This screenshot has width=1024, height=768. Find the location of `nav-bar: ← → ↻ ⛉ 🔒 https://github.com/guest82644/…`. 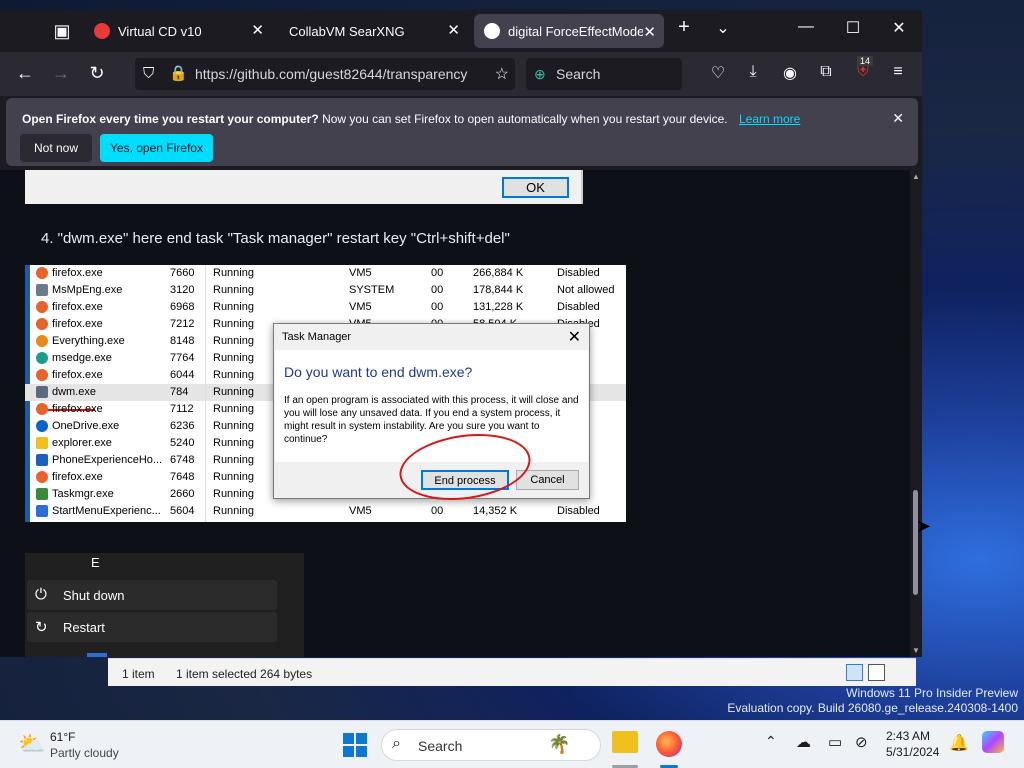

nav-bar: ← → ↻ ⛉ 🔒 https://github.com/guest82644/… is located at coordinates (461, 74).